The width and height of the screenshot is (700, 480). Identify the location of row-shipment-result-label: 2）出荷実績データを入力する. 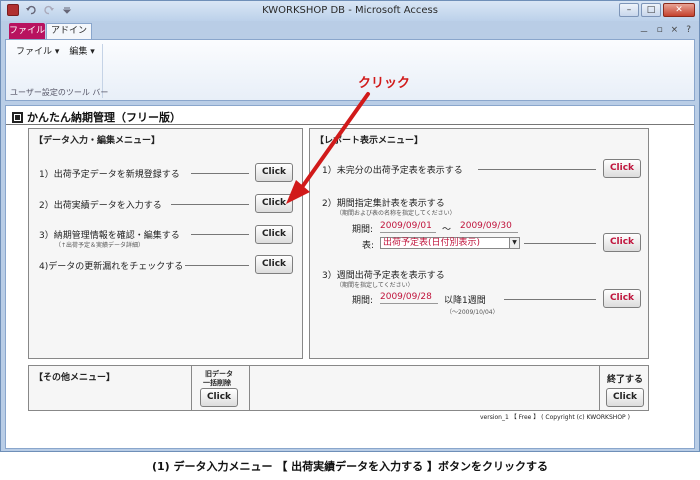
(100, 206).